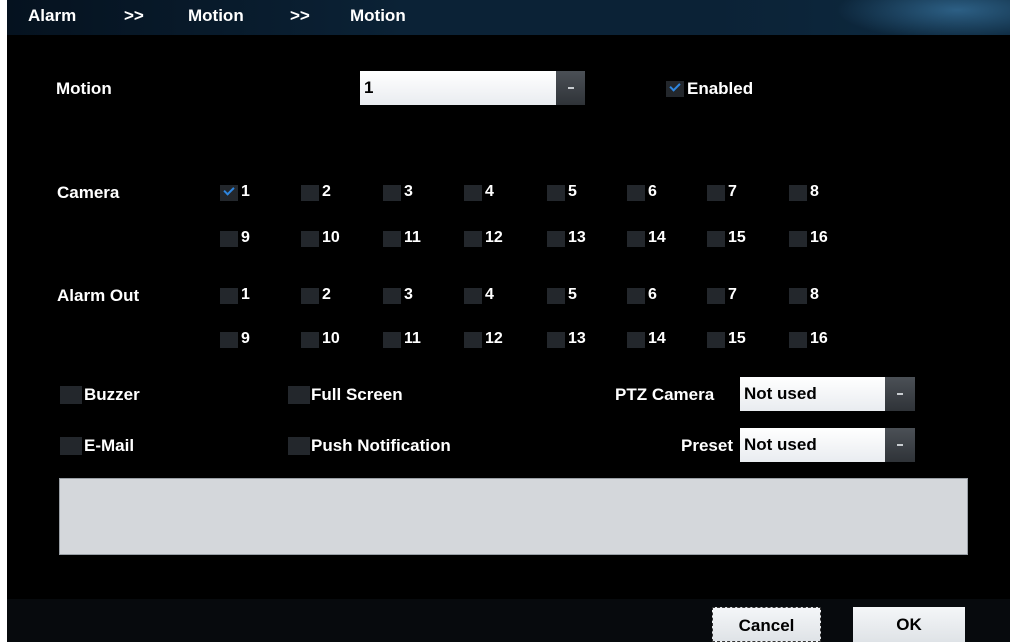 This screenshot has width=1010, height=642. What do you see at coordinates (737, 237) in the screenshot?
I see `camera-checkbox-label-15: 15` at bounding box center [737, 237].